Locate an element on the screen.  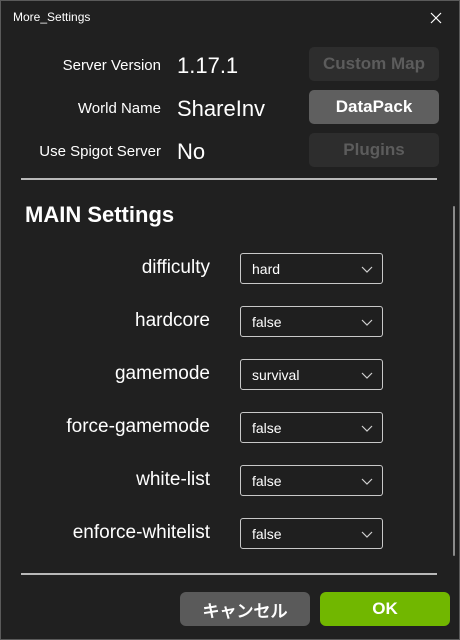
server-version-label: Server Version is located at coordinates (111, 65).